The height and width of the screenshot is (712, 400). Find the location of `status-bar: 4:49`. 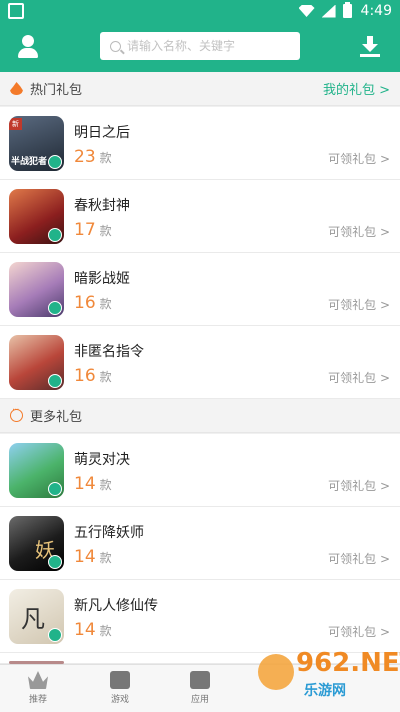

status-bar: 4:49 is located at coordinates (200, 11).